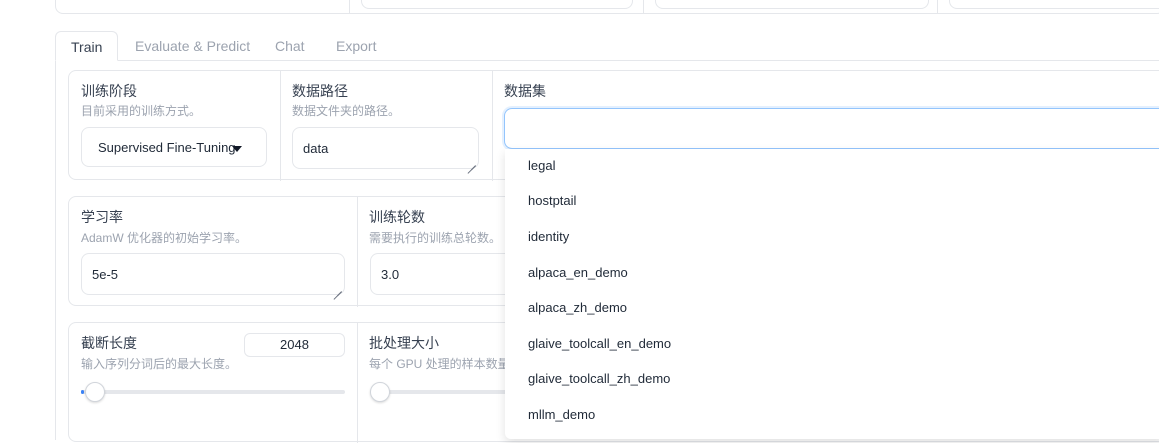  What do you see at coordinates (105, 274) in the screenshot?
I see `learning-rate-value: 5e-5` at bounding box center [105, 274].